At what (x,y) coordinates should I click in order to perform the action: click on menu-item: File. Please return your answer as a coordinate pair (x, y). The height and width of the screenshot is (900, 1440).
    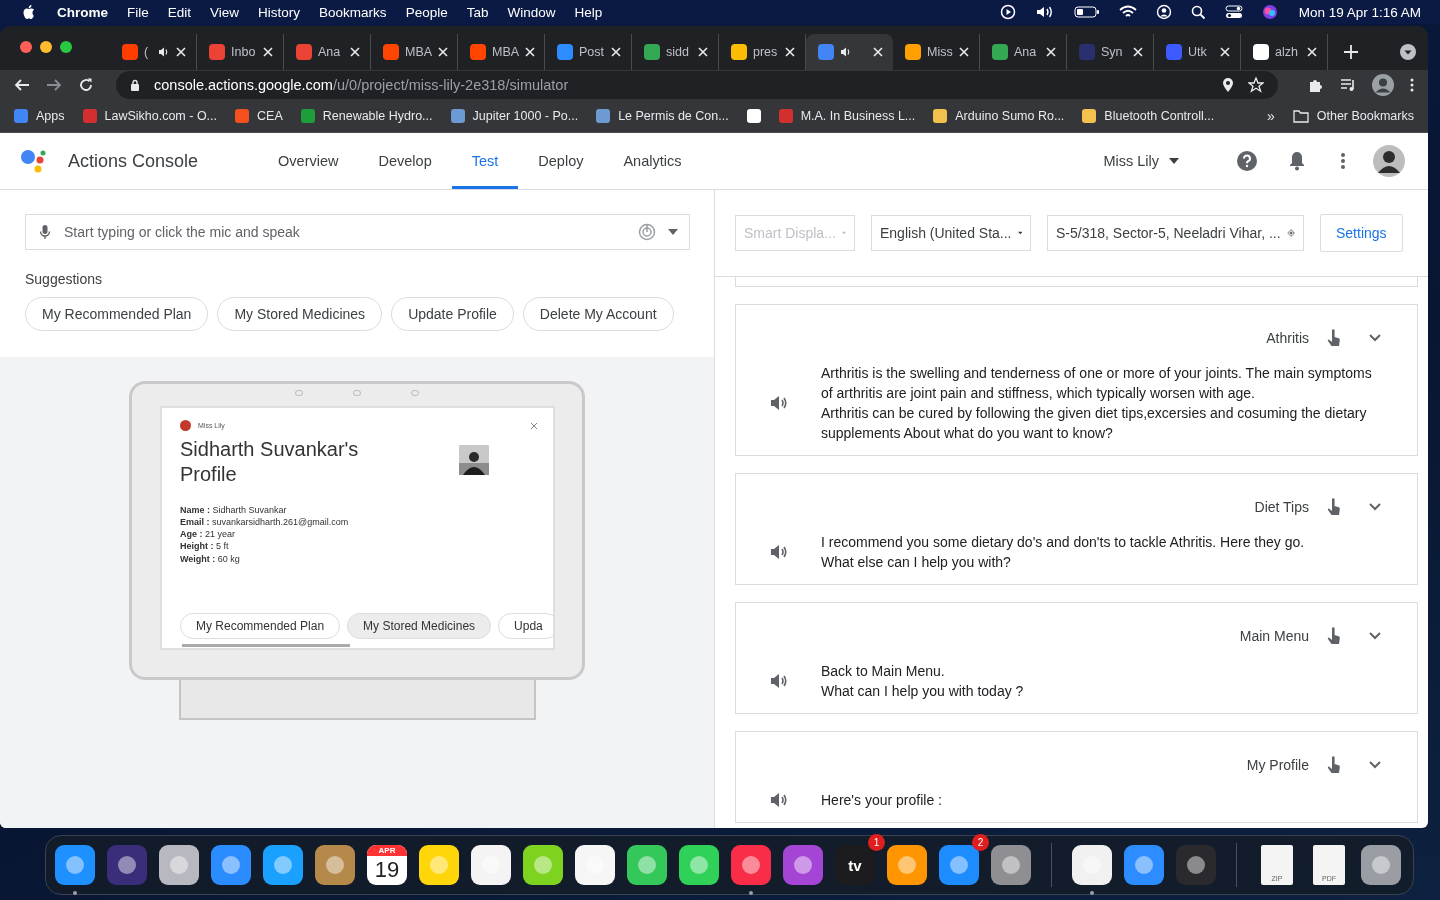
    Looking at the image, I should click on (138, 12).